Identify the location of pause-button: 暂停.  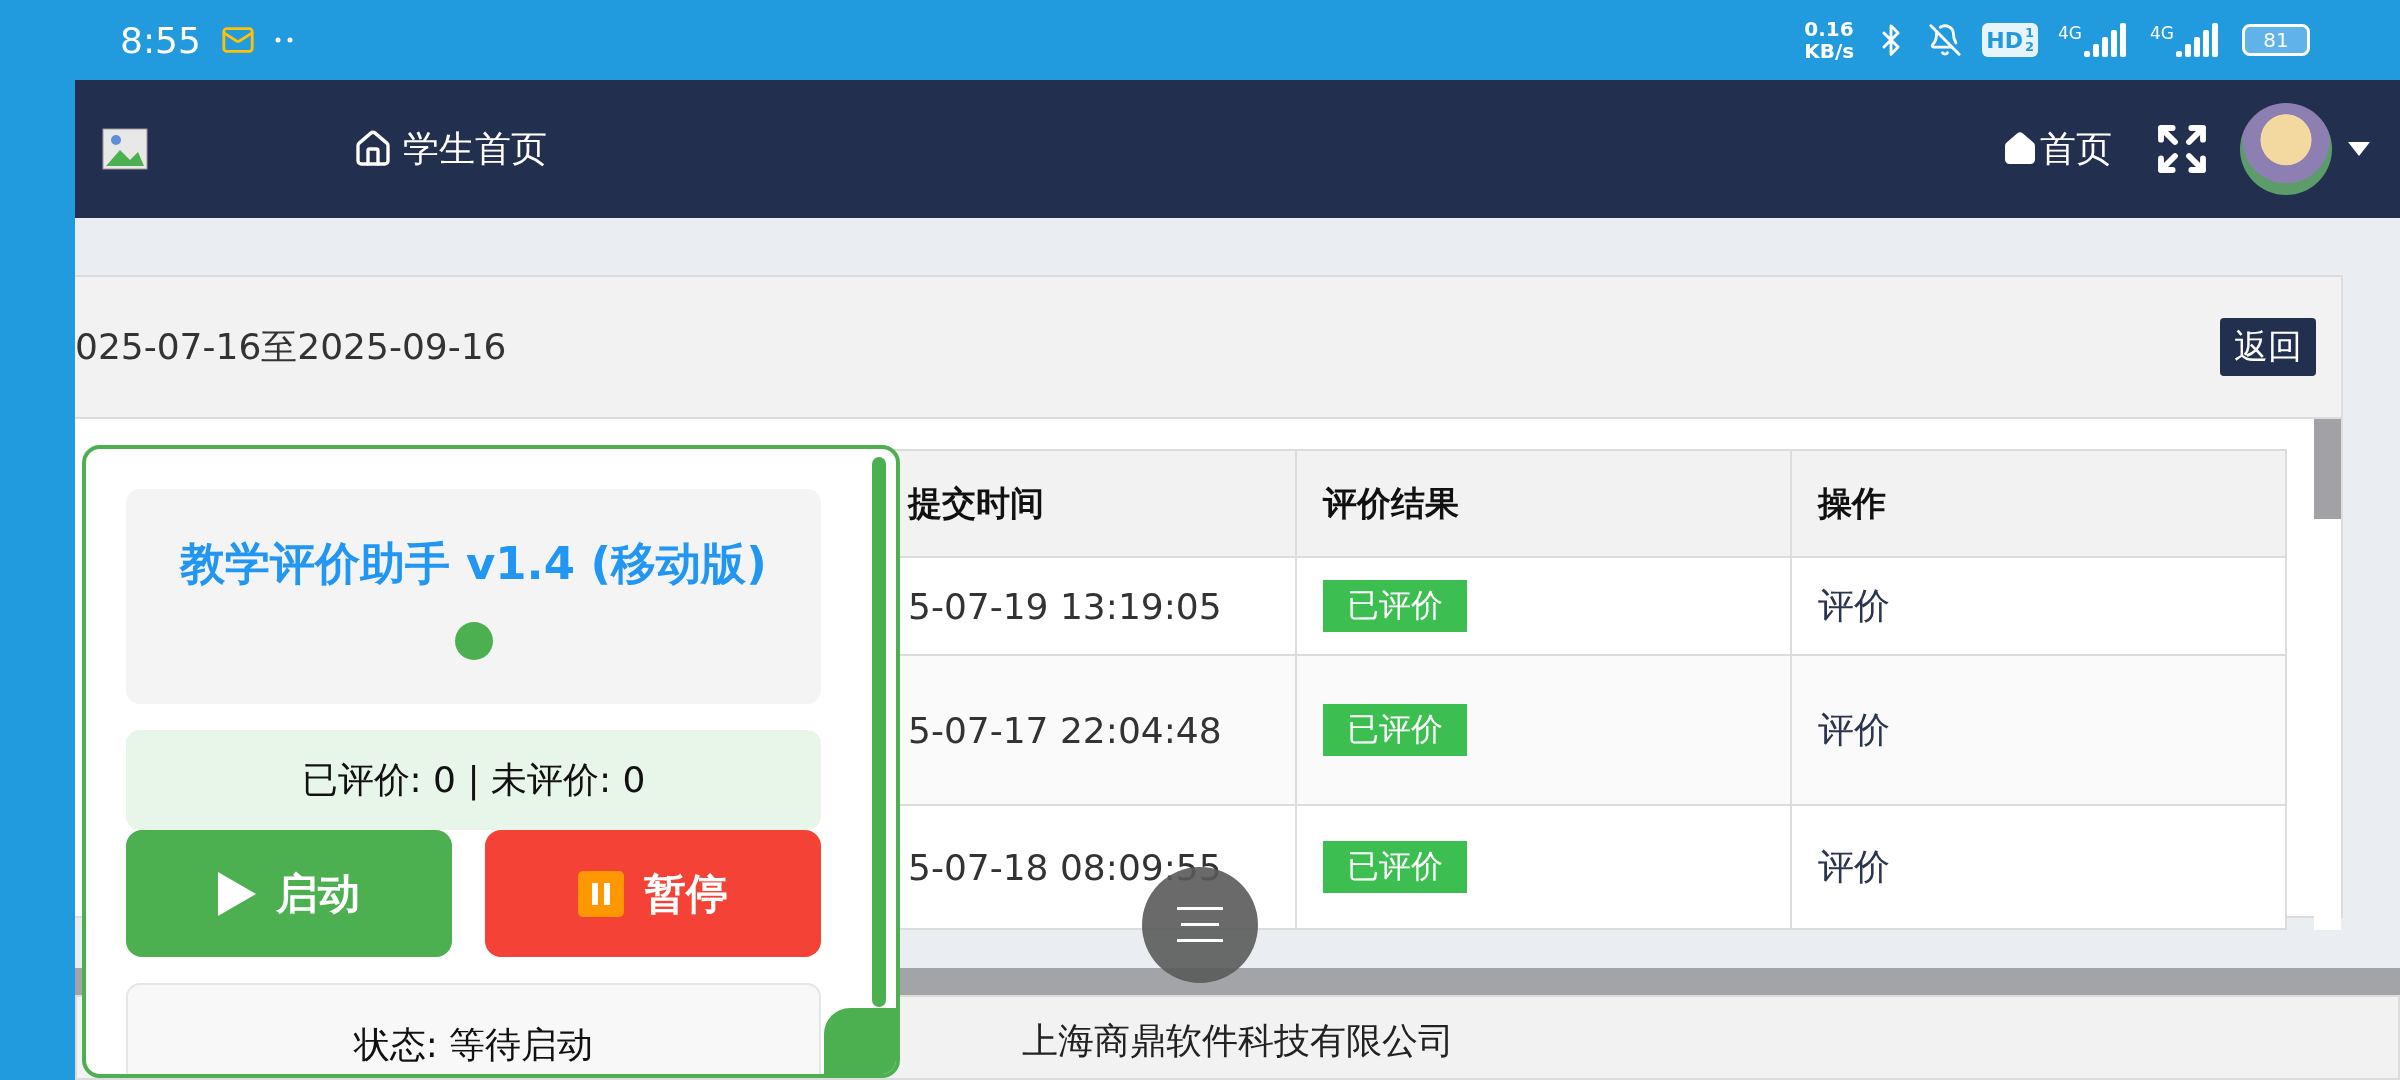
(653, 893).